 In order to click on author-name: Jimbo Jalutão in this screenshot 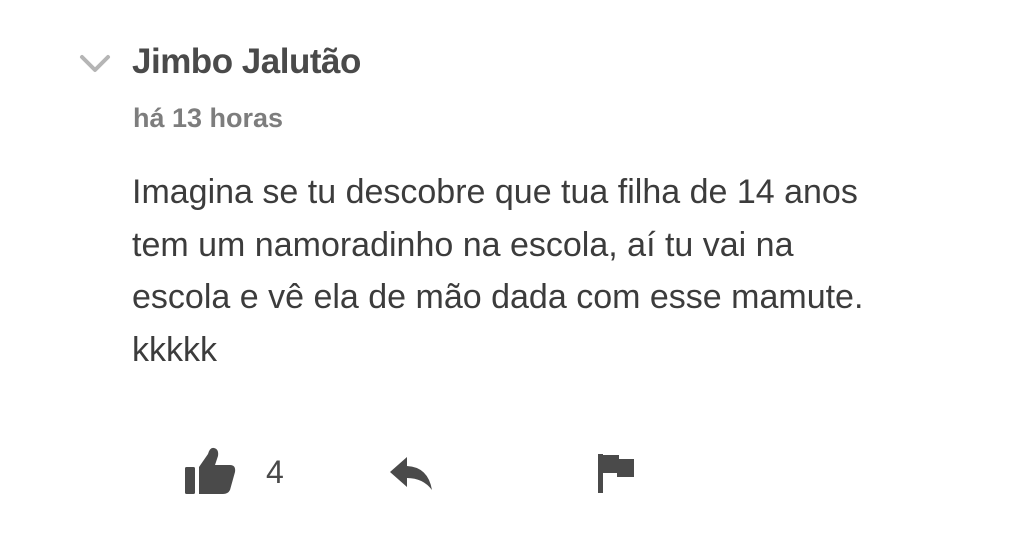, I will do `click(246, 62)`.